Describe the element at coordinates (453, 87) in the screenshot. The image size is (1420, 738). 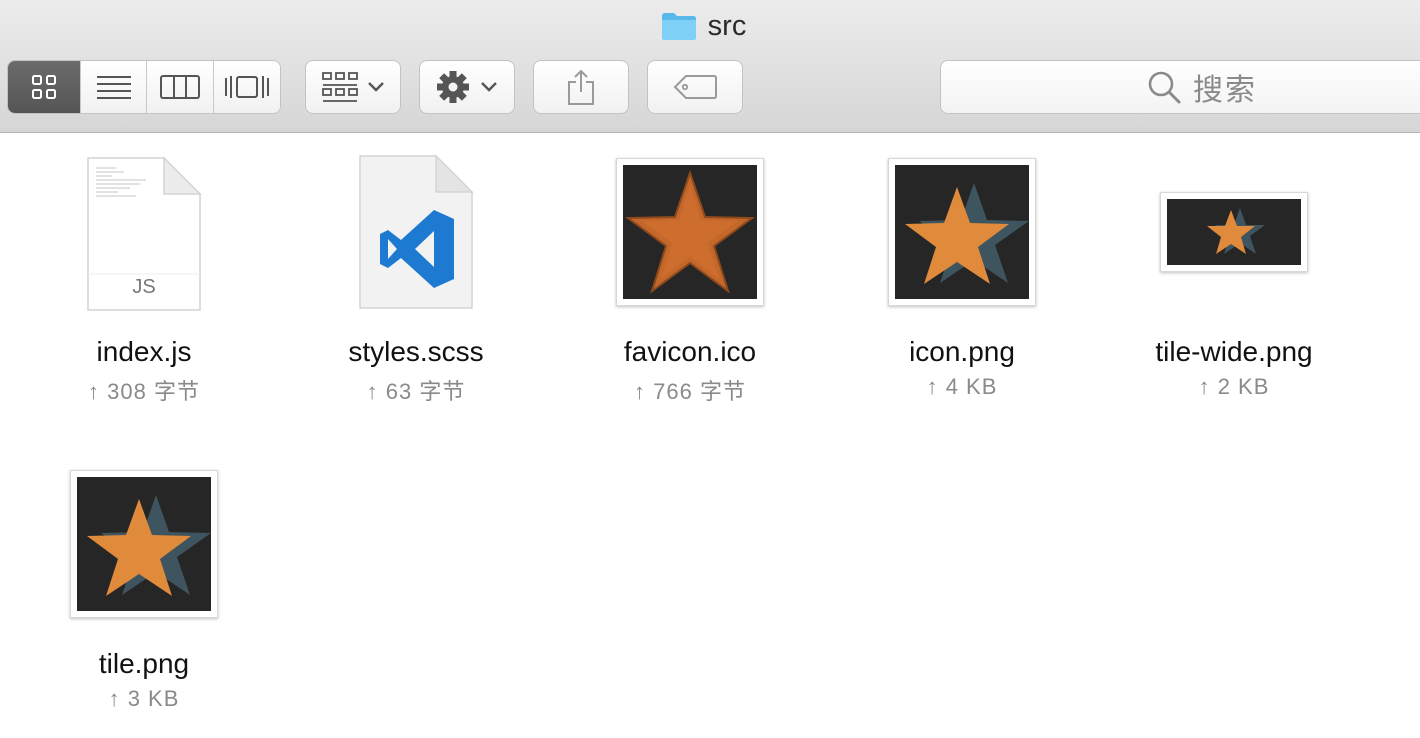
I see `gear-icon` at that location.